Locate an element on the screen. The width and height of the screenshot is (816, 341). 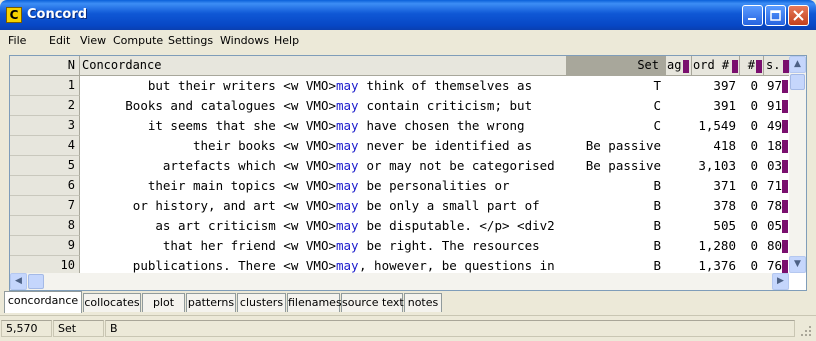
column-header-set: Set is located at coordinates (616, 66).